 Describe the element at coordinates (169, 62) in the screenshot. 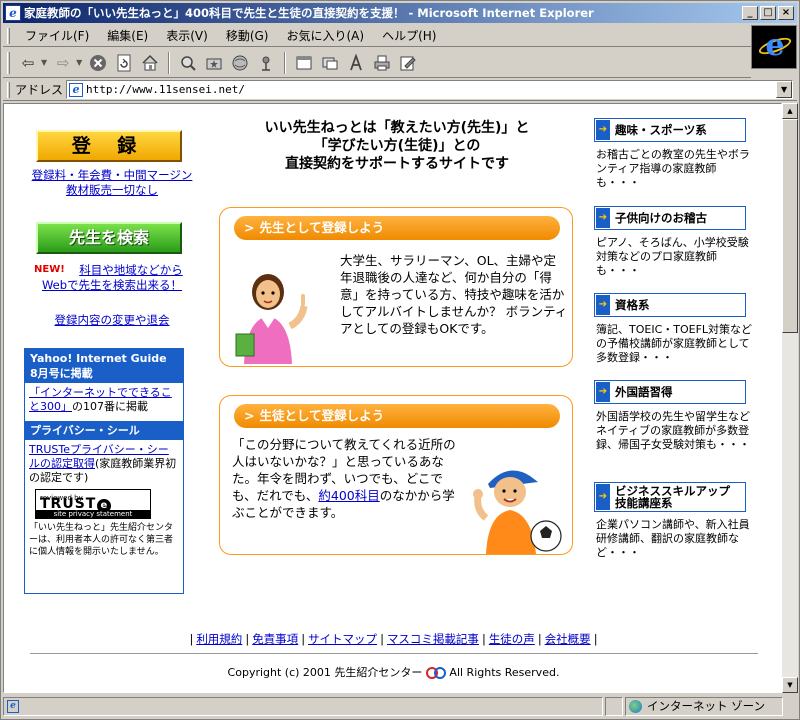

I see `toolbar-separator` at that location.